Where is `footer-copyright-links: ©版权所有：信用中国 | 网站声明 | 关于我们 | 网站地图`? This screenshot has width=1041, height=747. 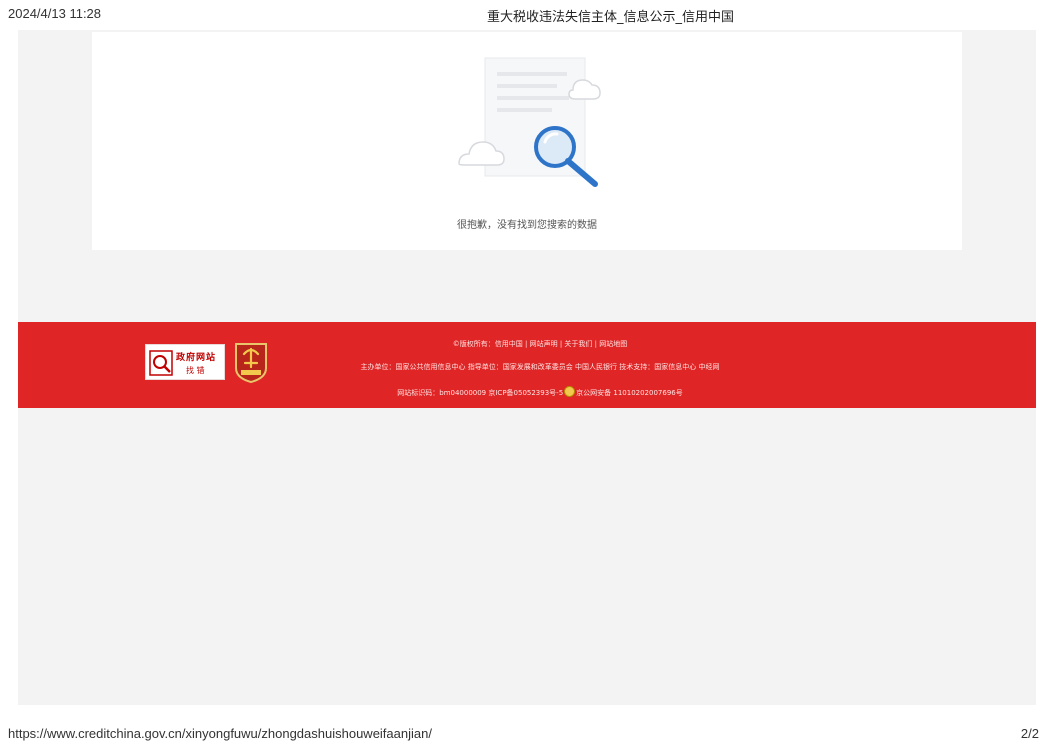
footer-copyright-links: ©版权所有：信用中国 | 网站声明 | 关于我们 | 网站地图 is located at coordinates (540, 344).